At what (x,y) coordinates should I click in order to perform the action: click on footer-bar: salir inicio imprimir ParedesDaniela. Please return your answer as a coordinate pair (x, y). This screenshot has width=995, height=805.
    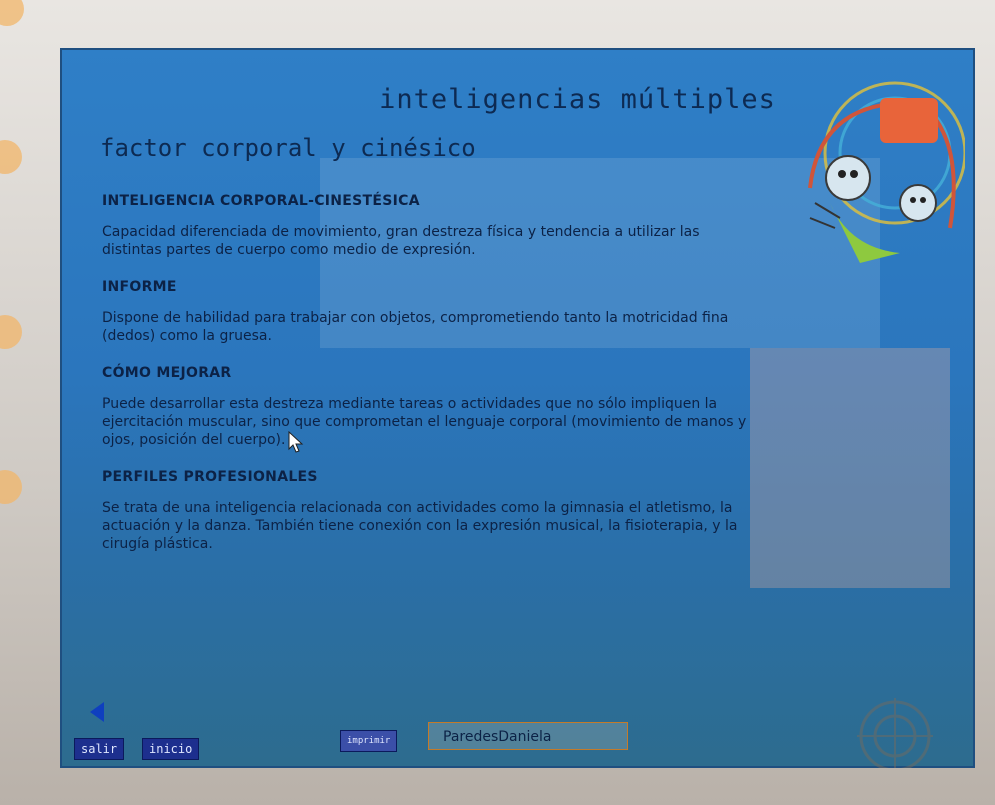
    Looking at the image, I should click on (517, 728).